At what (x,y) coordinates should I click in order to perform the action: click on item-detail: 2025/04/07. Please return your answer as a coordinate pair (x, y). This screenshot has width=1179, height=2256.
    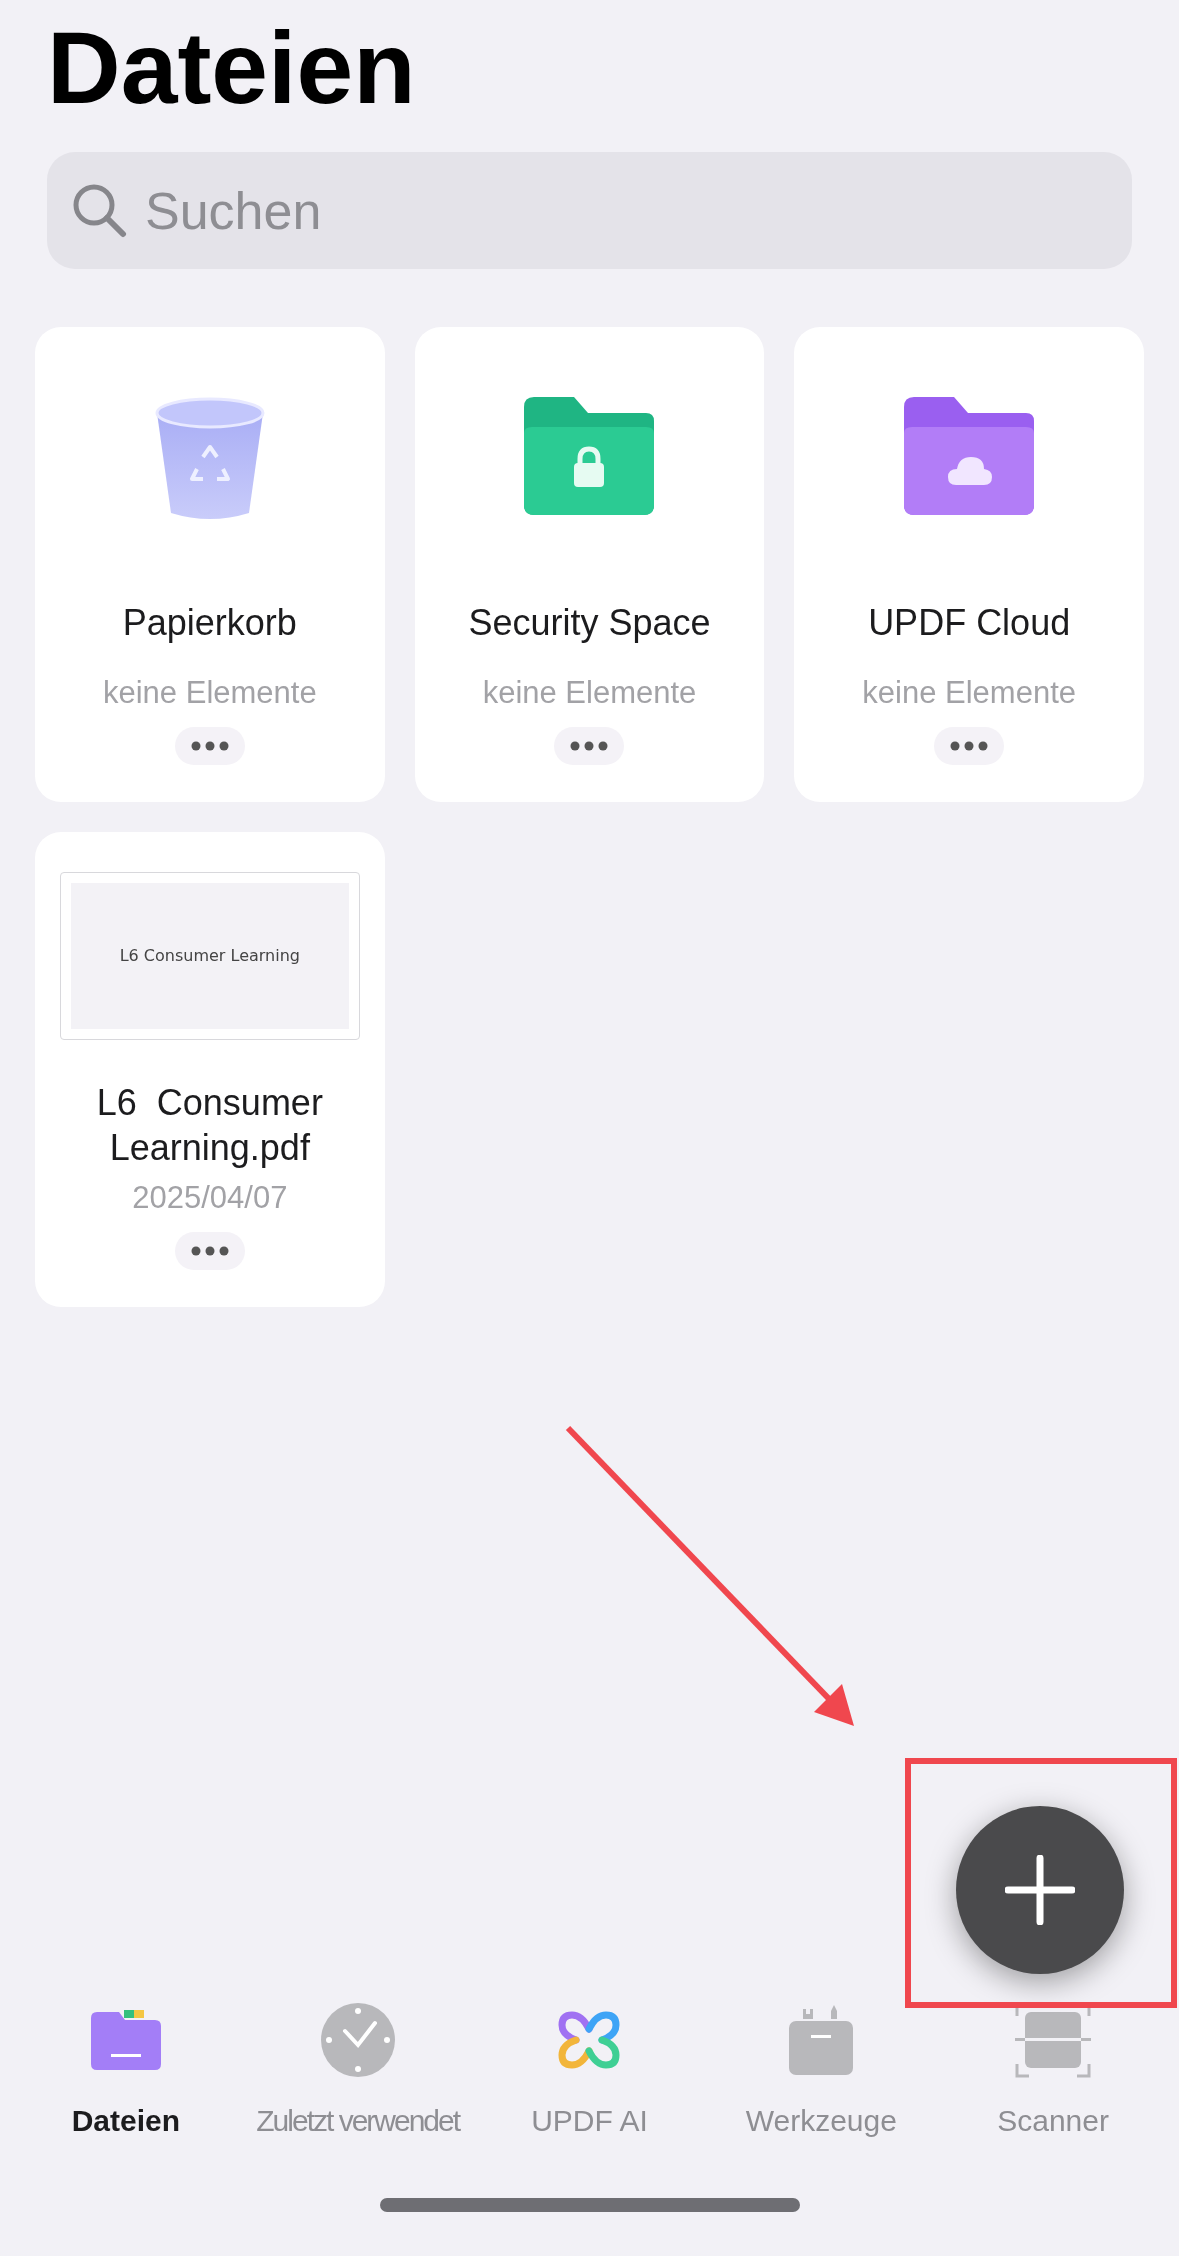
    Looking at the image, I should click on (210, 1198).